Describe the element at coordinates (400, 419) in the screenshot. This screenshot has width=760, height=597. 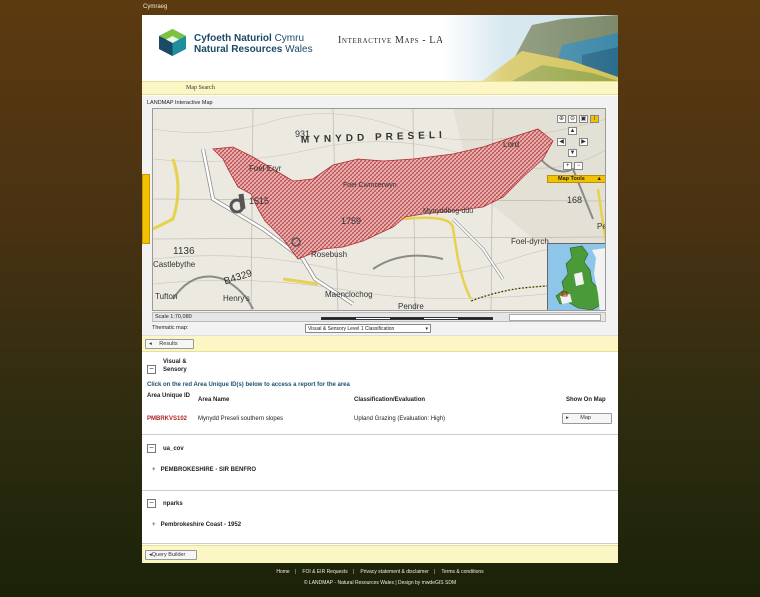
I see `area-classification: Upland Grazing (Evaluation: High)` at that location.